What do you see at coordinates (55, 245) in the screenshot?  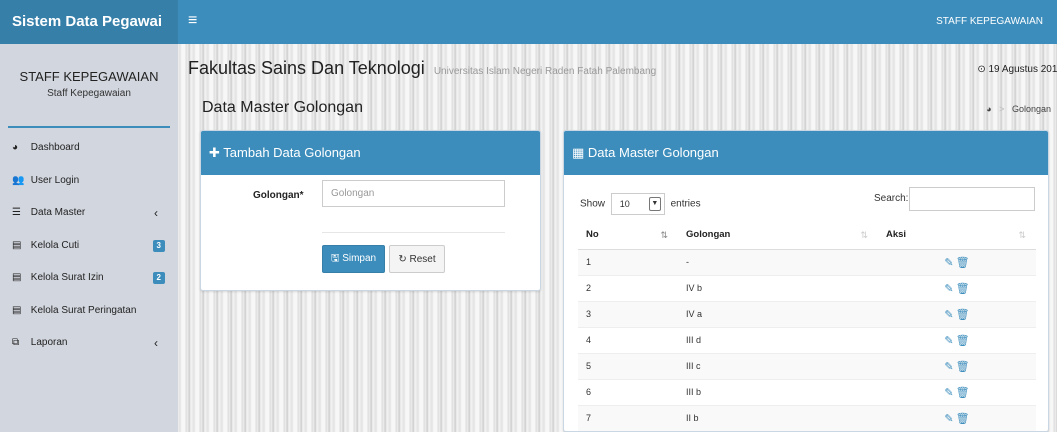 I see `sidebar-item-label: Kelola Cuti` at bounding box center [55, 245].